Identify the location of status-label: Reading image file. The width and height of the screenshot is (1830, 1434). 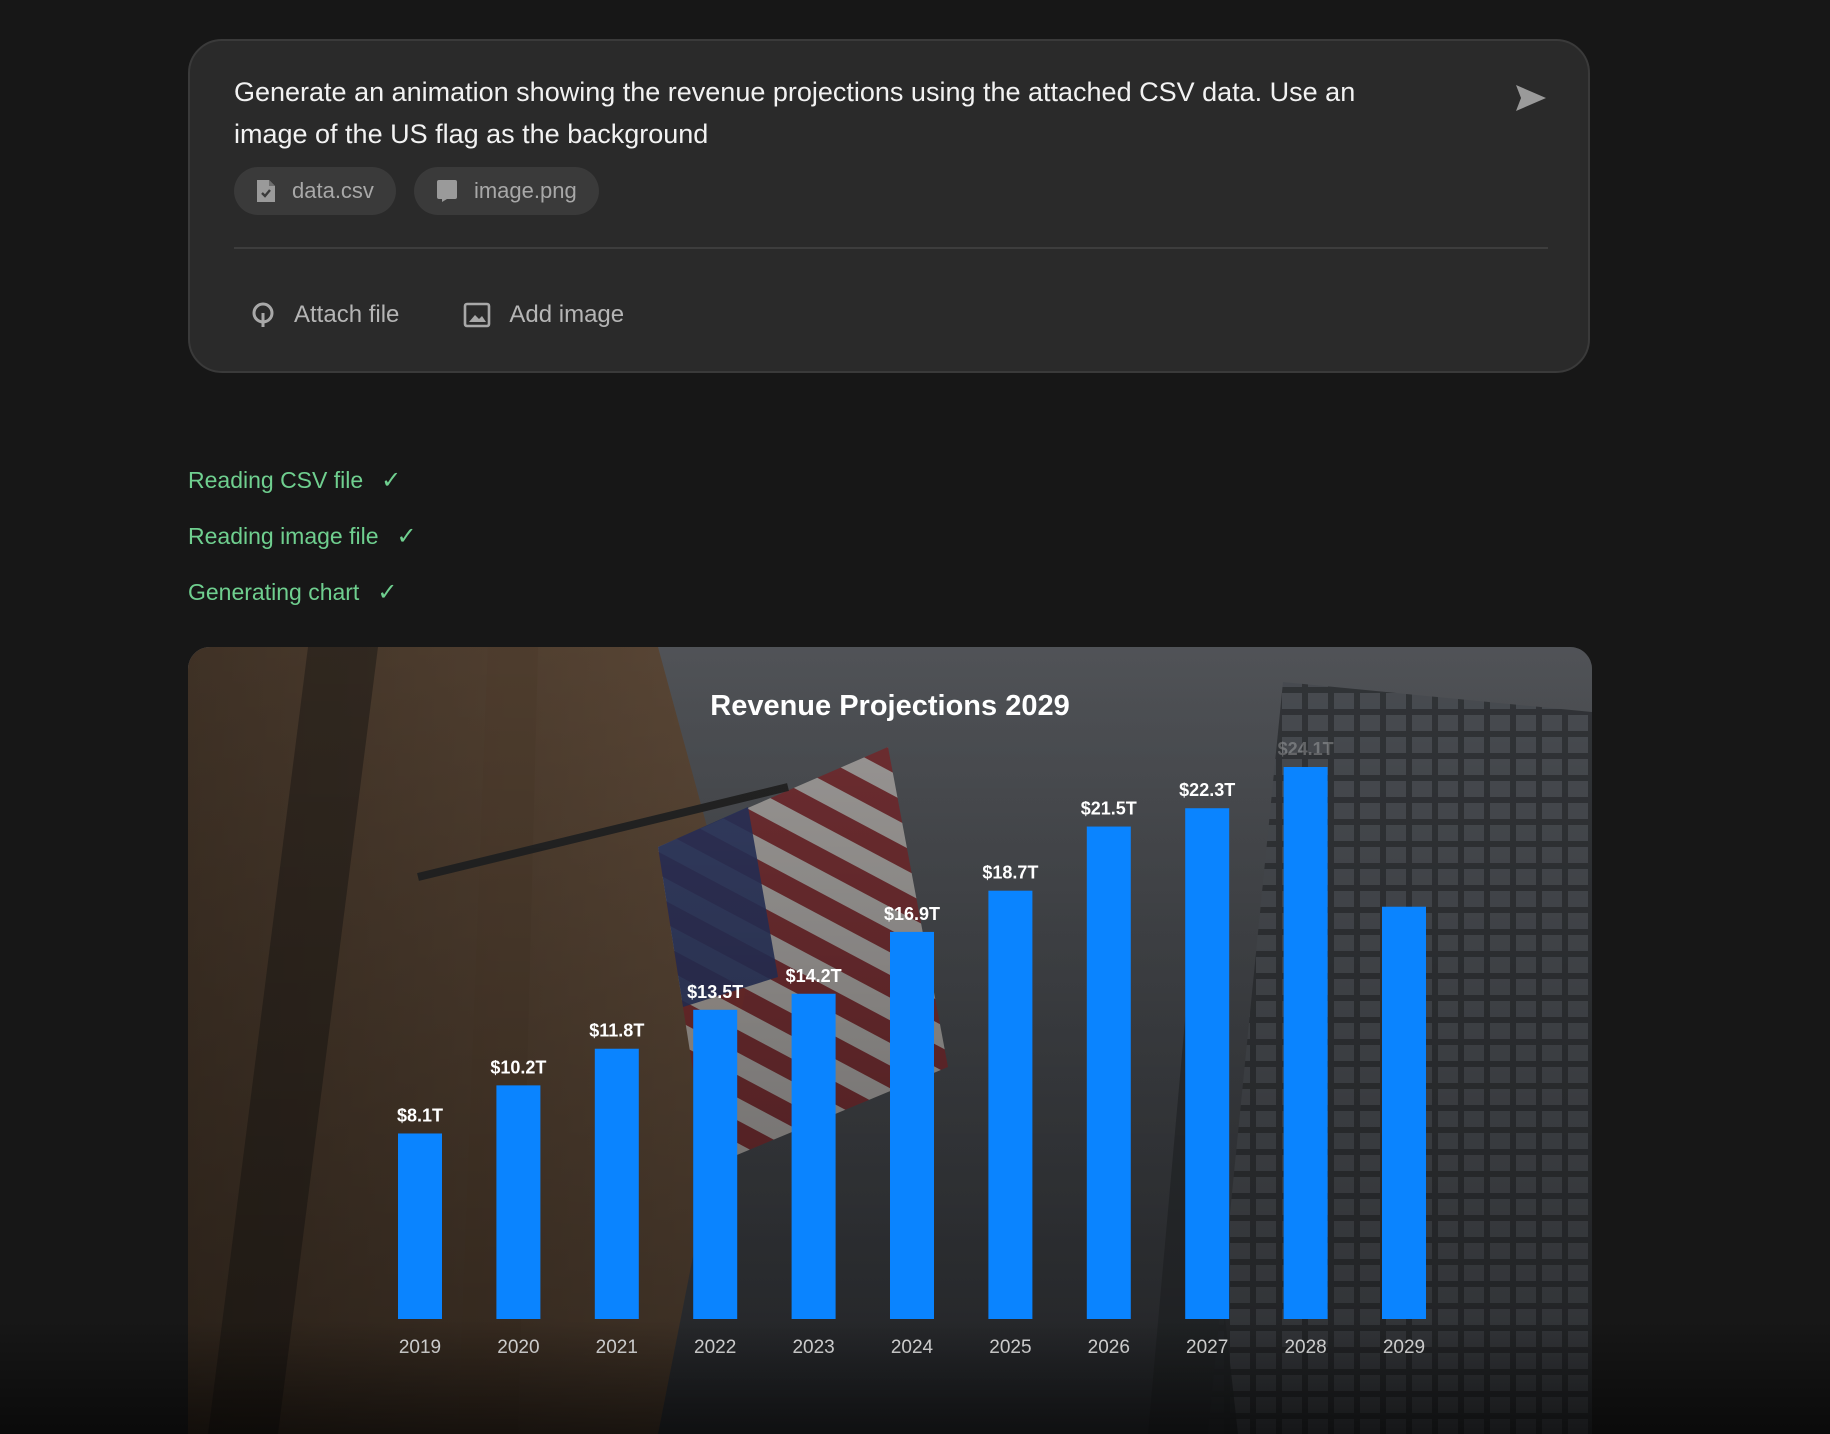
(283, 535).